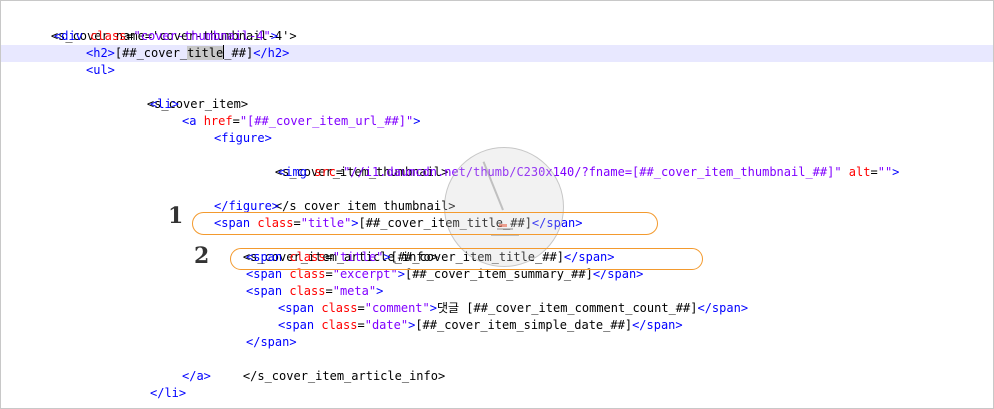 This screenshot has width=994, height=409. I want to click on code-line-21: </s_cover_item_article_info>, so click(603, 367).